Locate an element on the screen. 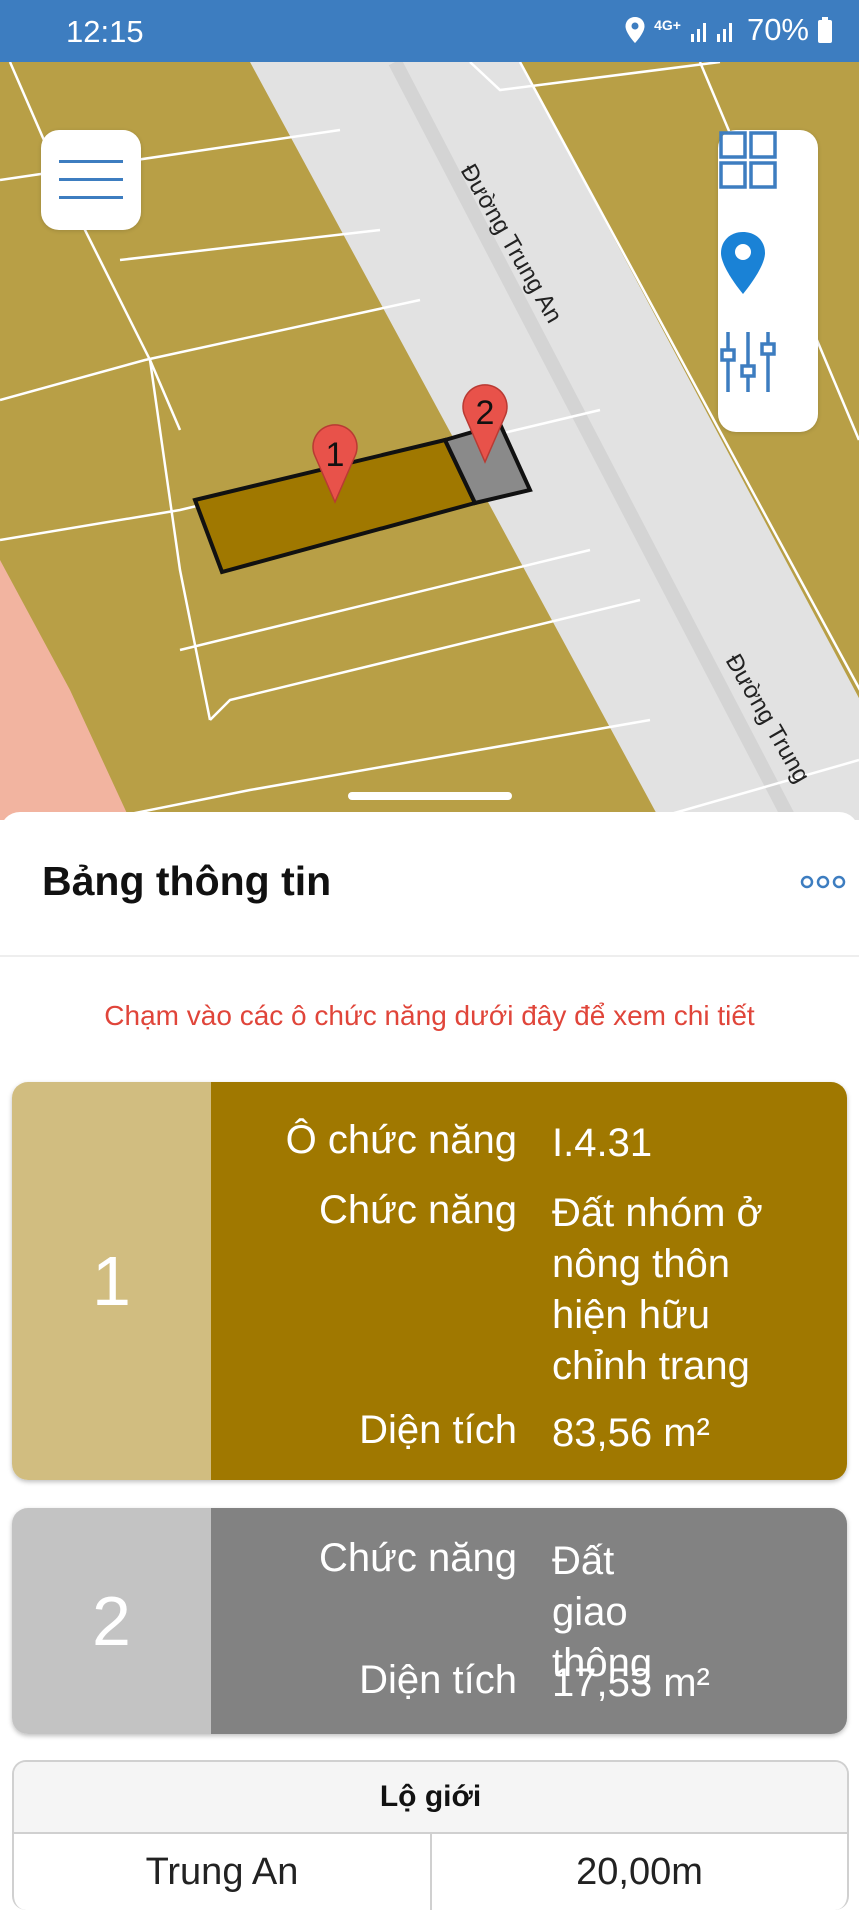 The height and width of the screenshot is (1910, 859). map-marker-1-label: 1 is located at coordinates (335, 455).